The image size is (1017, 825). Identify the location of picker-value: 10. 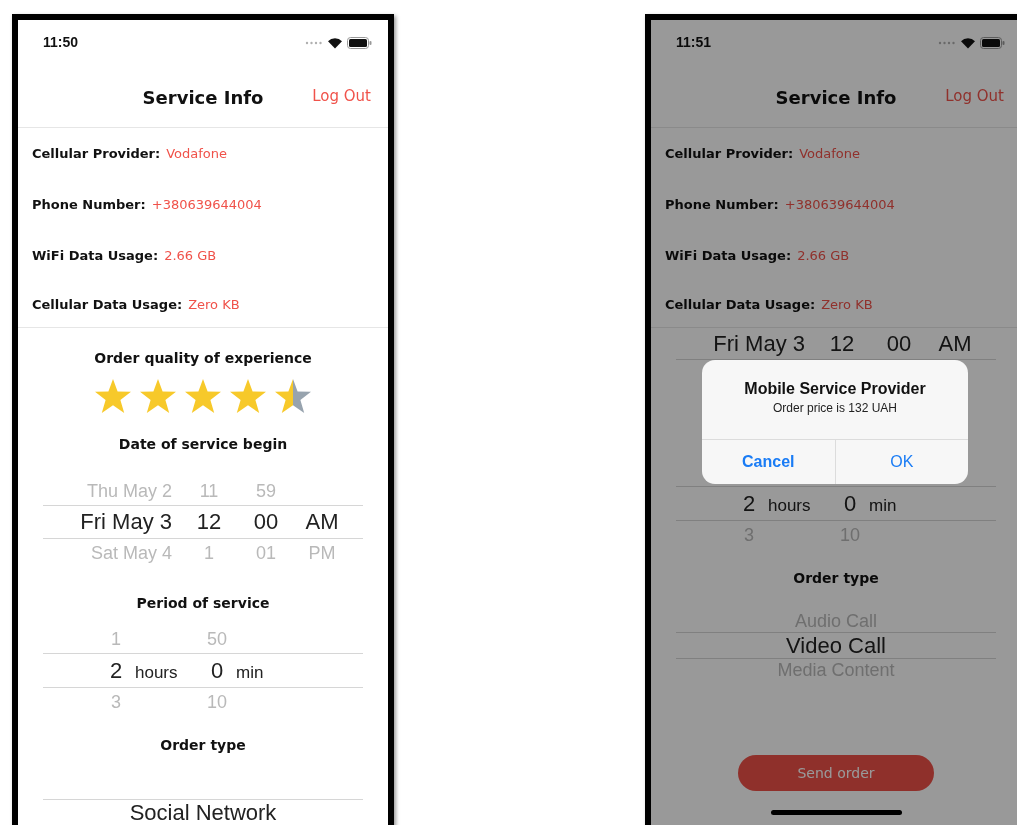
(217, 702).